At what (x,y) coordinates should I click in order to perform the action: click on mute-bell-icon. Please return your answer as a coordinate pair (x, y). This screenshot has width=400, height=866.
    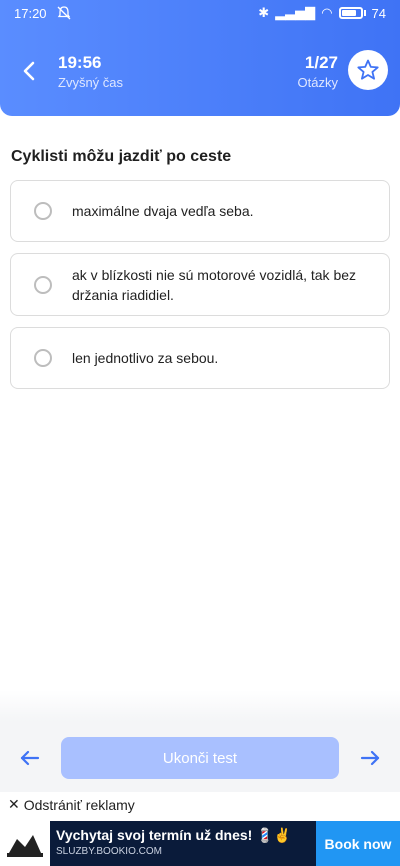
    Looking at the image, I should click on (64, 13).